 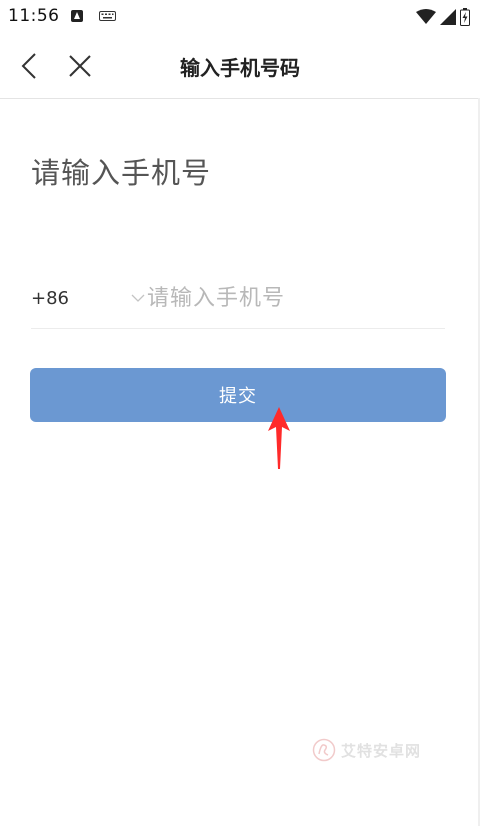 What do you see at coordinates (279, 438) in the screenshot?
I see `red-arrow-icon` at bounding box center [279, 438].